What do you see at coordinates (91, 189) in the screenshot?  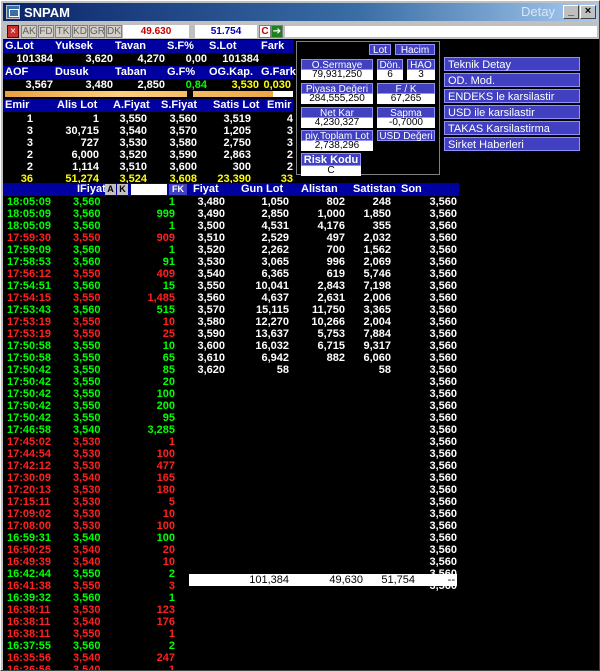 I see `ticker-price-header: IFiyat` at bounding box center [91, 189].